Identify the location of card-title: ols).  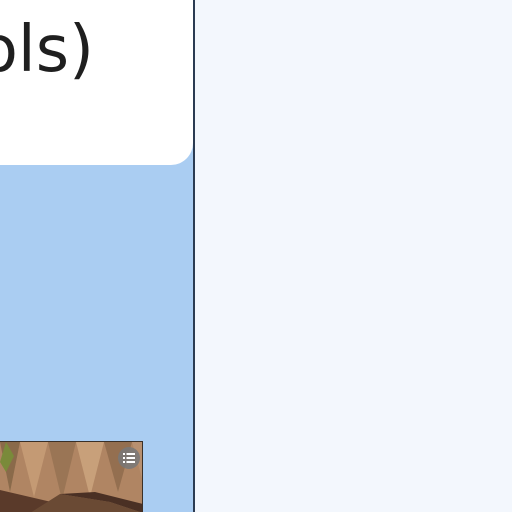
(47, 50).